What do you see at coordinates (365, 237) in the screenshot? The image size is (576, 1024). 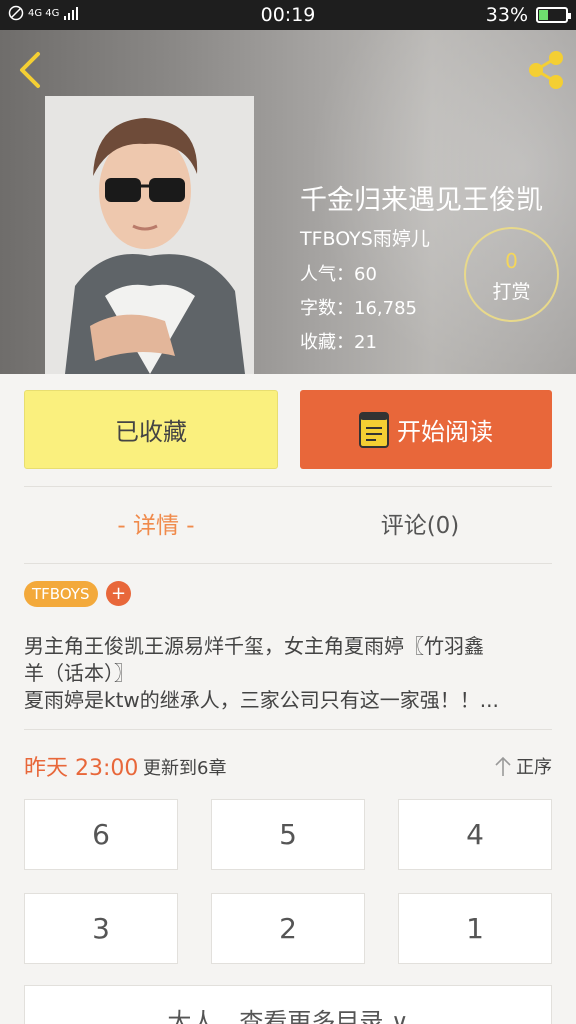 I see `book-author: TFBOYS雨婷儿` at bounding box center [365, 237].